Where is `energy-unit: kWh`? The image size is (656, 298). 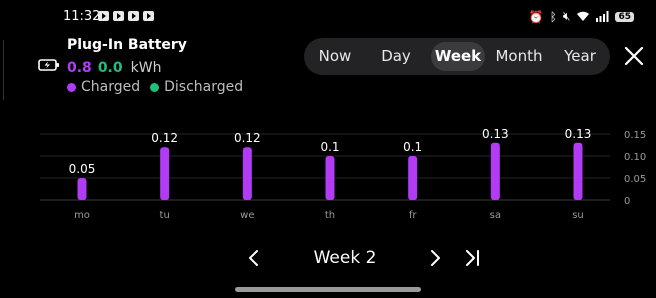 energy-unit: kWh is located at coordinates (146, 68).